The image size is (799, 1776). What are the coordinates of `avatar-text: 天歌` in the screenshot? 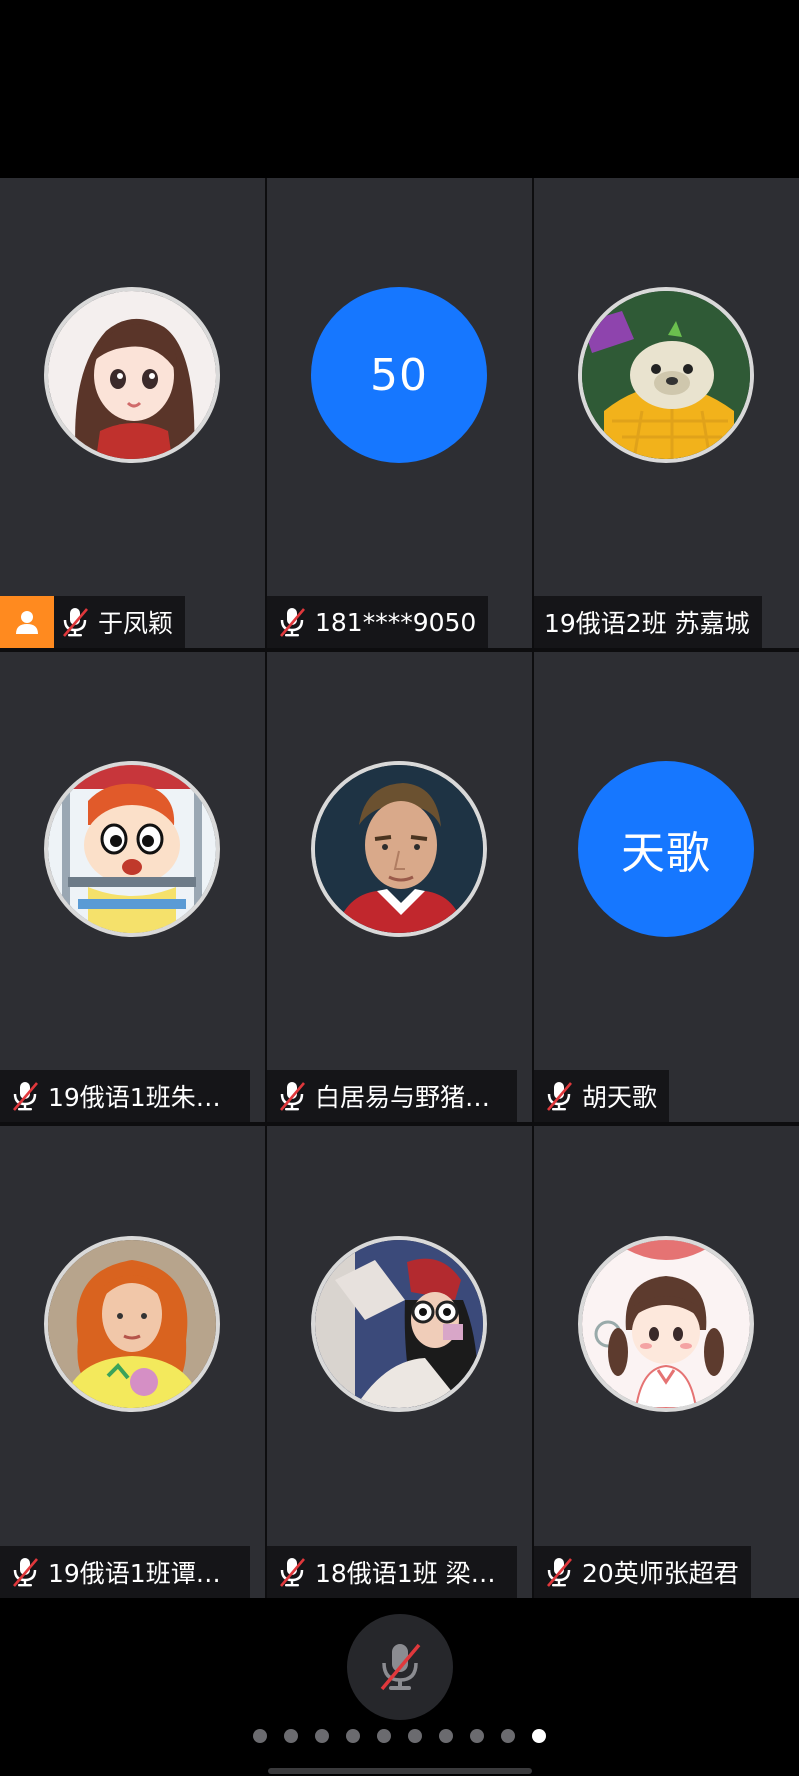 It's located at (666, 853).